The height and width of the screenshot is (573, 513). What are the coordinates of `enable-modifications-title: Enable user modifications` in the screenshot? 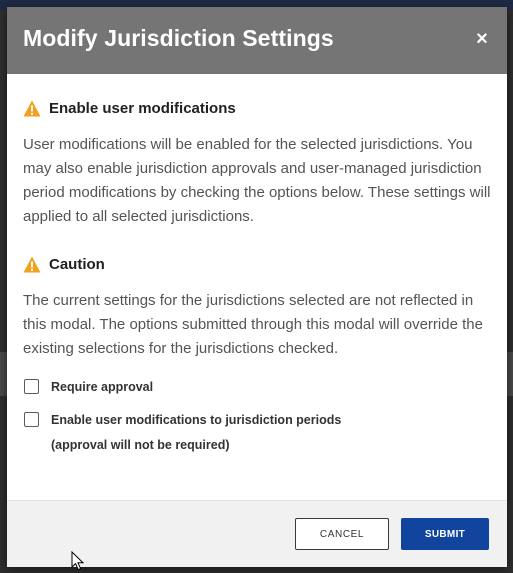 It's located at (142, 108).